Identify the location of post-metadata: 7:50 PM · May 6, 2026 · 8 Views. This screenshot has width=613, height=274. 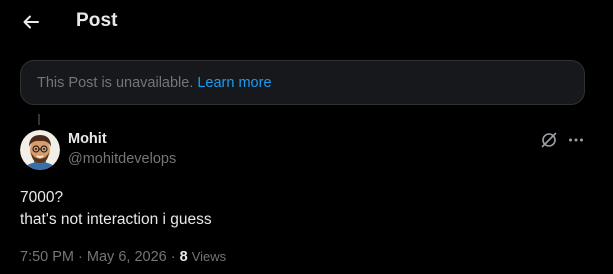
(123, 257).